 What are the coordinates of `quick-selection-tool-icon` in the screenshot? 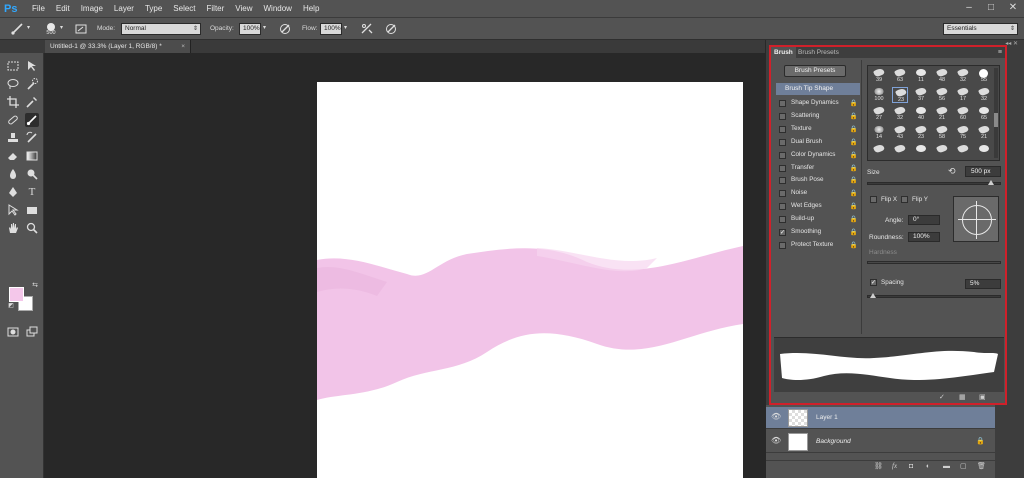 It's located at (32, 84).